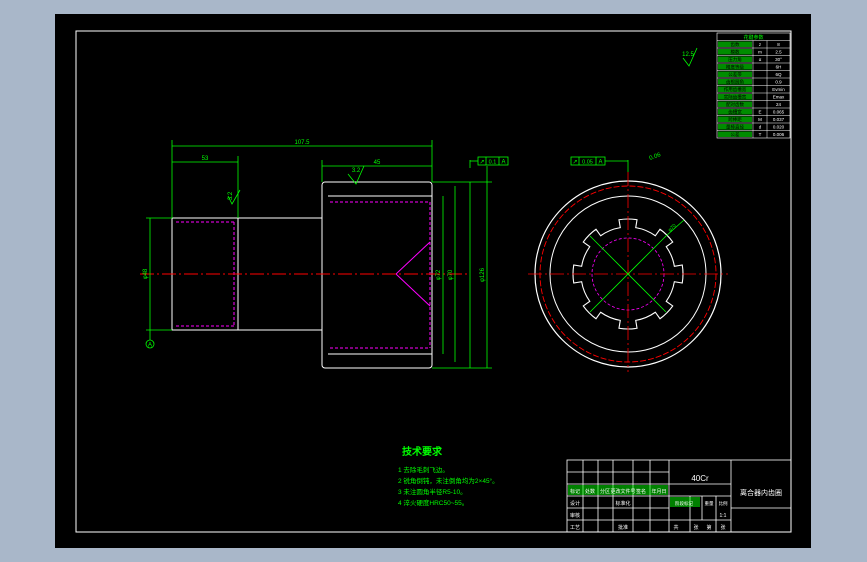 The image size is (867, 562). What do you see at coordinates (675, 527) in the screenshot?
I see `svg-text: 共` at bounding box center [675, 527].